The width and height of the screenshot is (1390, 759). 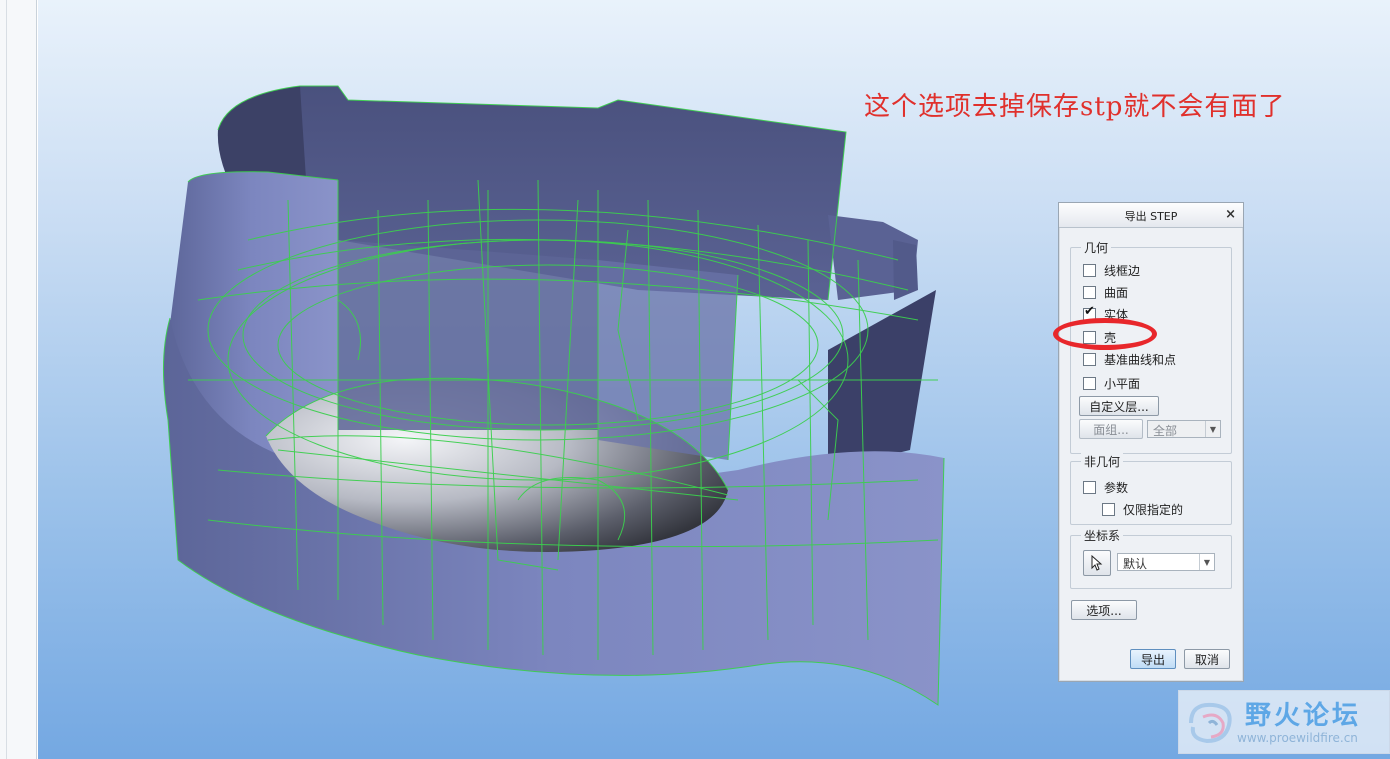 What do you see at coordinates (1140, 359) in the screenshot?
I see `datum-curves-points-label: 基准曲线和点` at bounding box center [1140, 359].